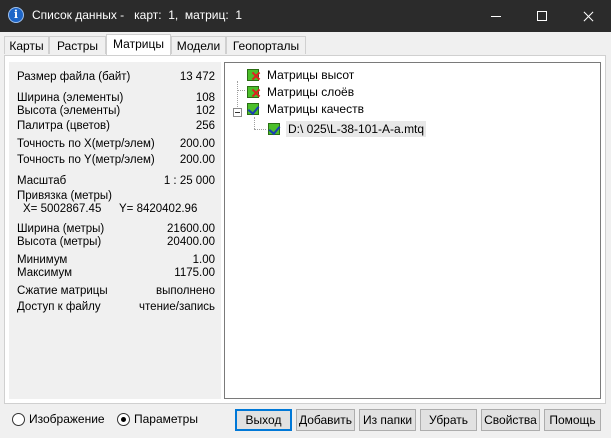 The width and height of the screenshot is (611, 438). I want to click on window-title: Список данных - карт: 1, матриц: 1, so click(137, 15).